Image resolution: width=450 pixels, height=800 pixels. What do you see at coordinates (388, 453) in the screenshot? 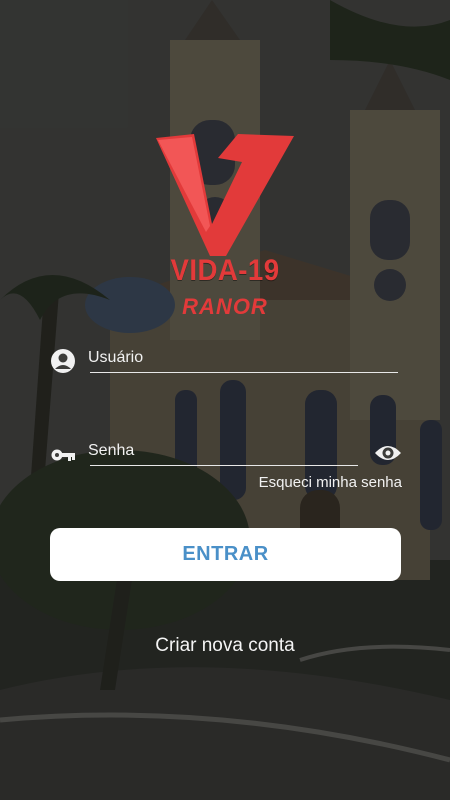
I see `eye-icon` at bounding box center [388, 453].